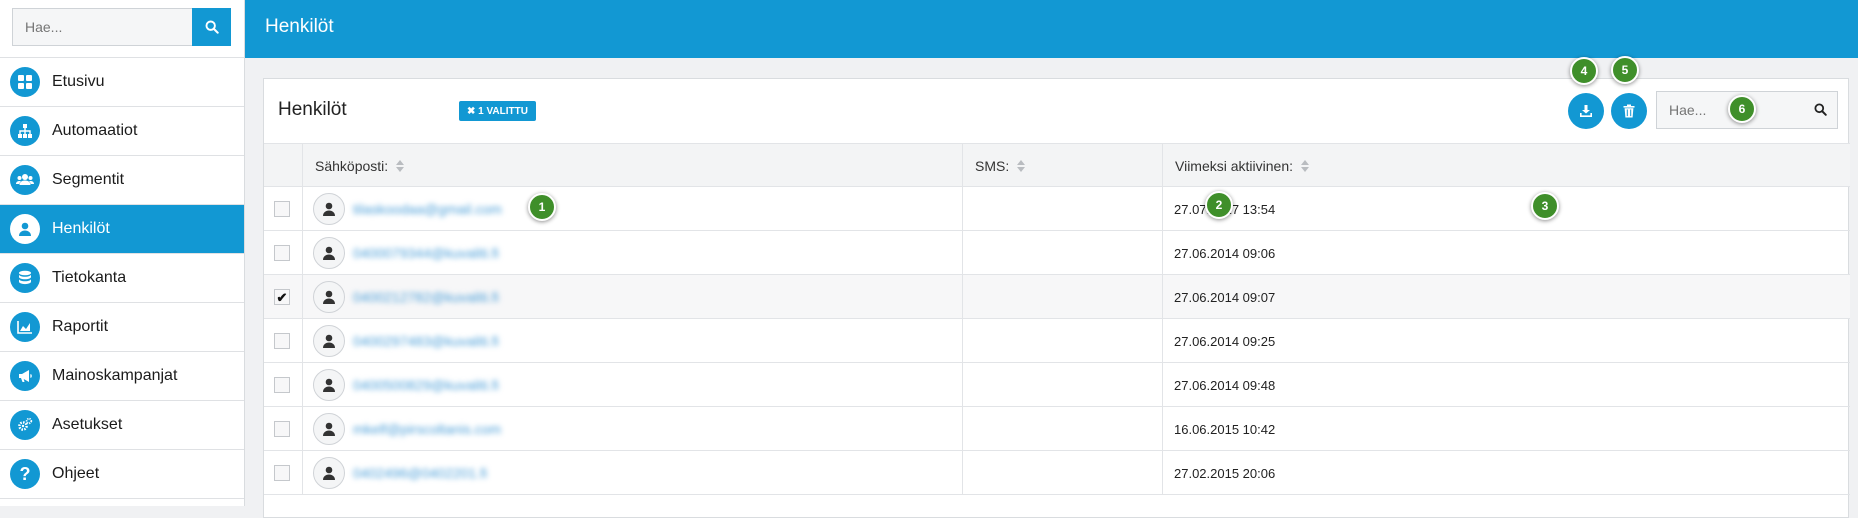  I want to click on sidebar-search-input, so click(102, 27).